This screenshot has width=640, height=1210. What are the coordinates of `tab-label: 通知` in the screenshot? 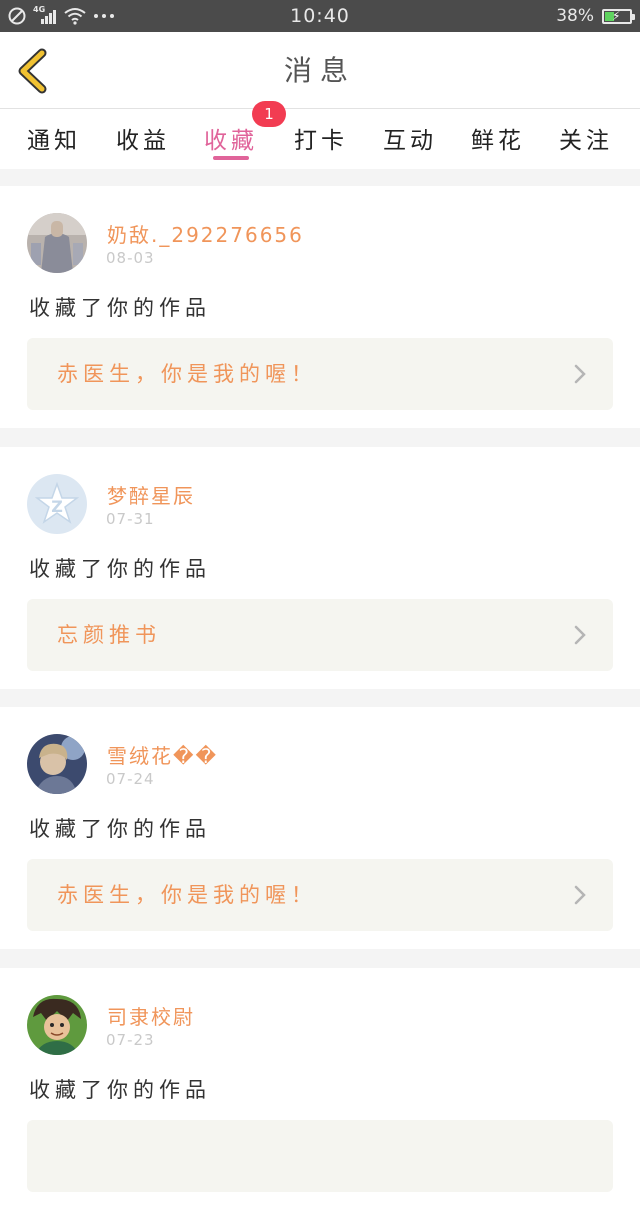 It's located at (54, 141).